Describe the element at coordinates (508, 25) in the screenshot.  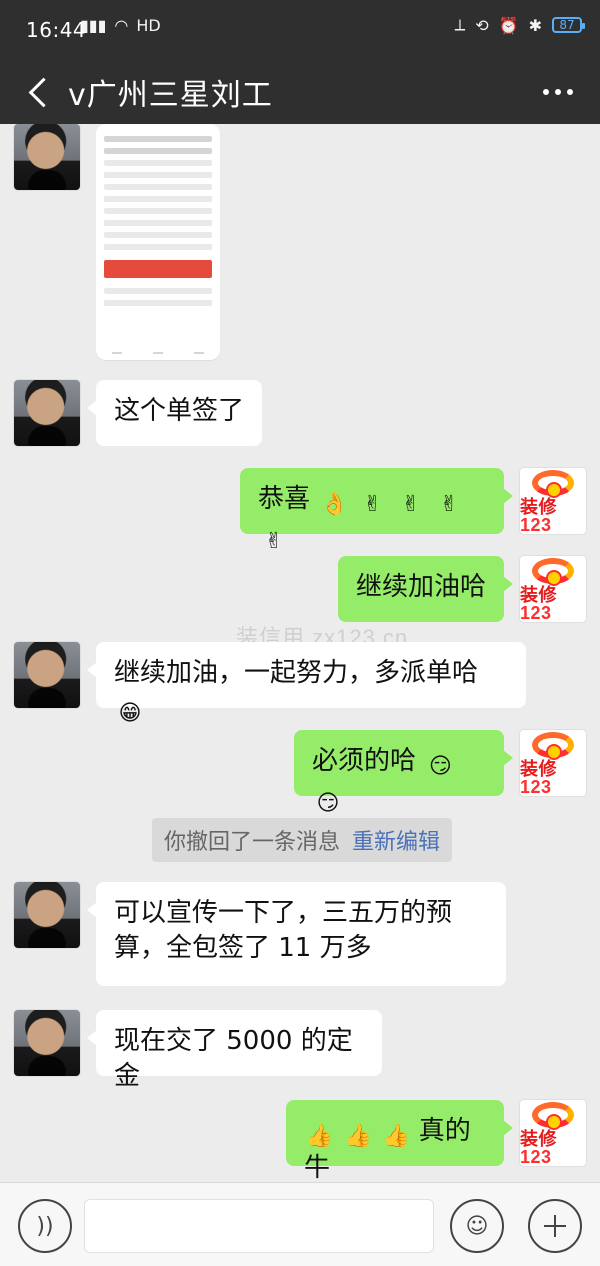
I see `alarm-icon: ⏰` at that location.